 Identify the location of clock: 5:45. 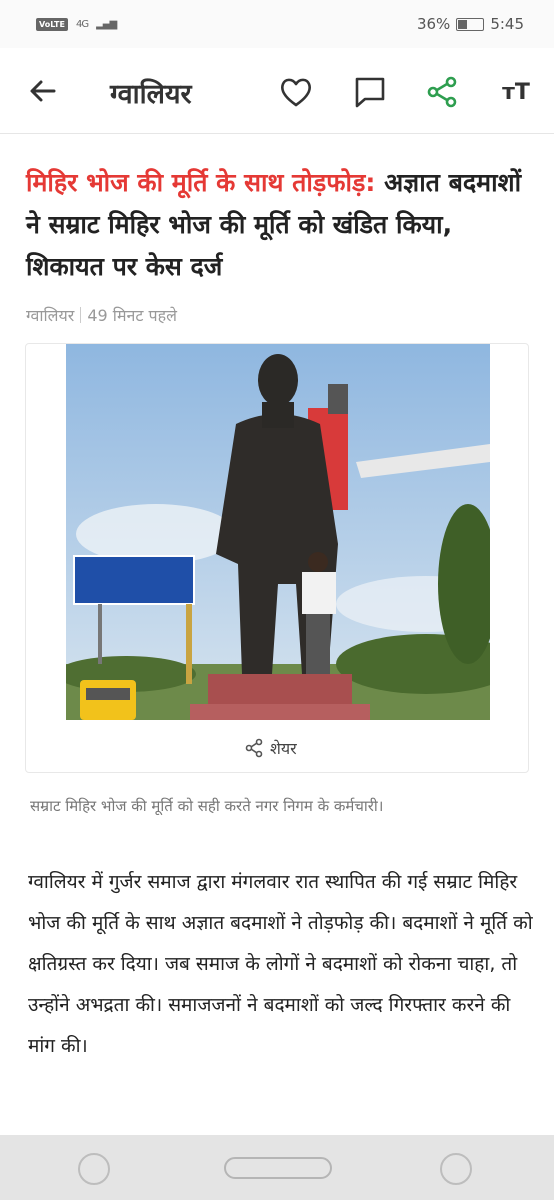
(507, 24).